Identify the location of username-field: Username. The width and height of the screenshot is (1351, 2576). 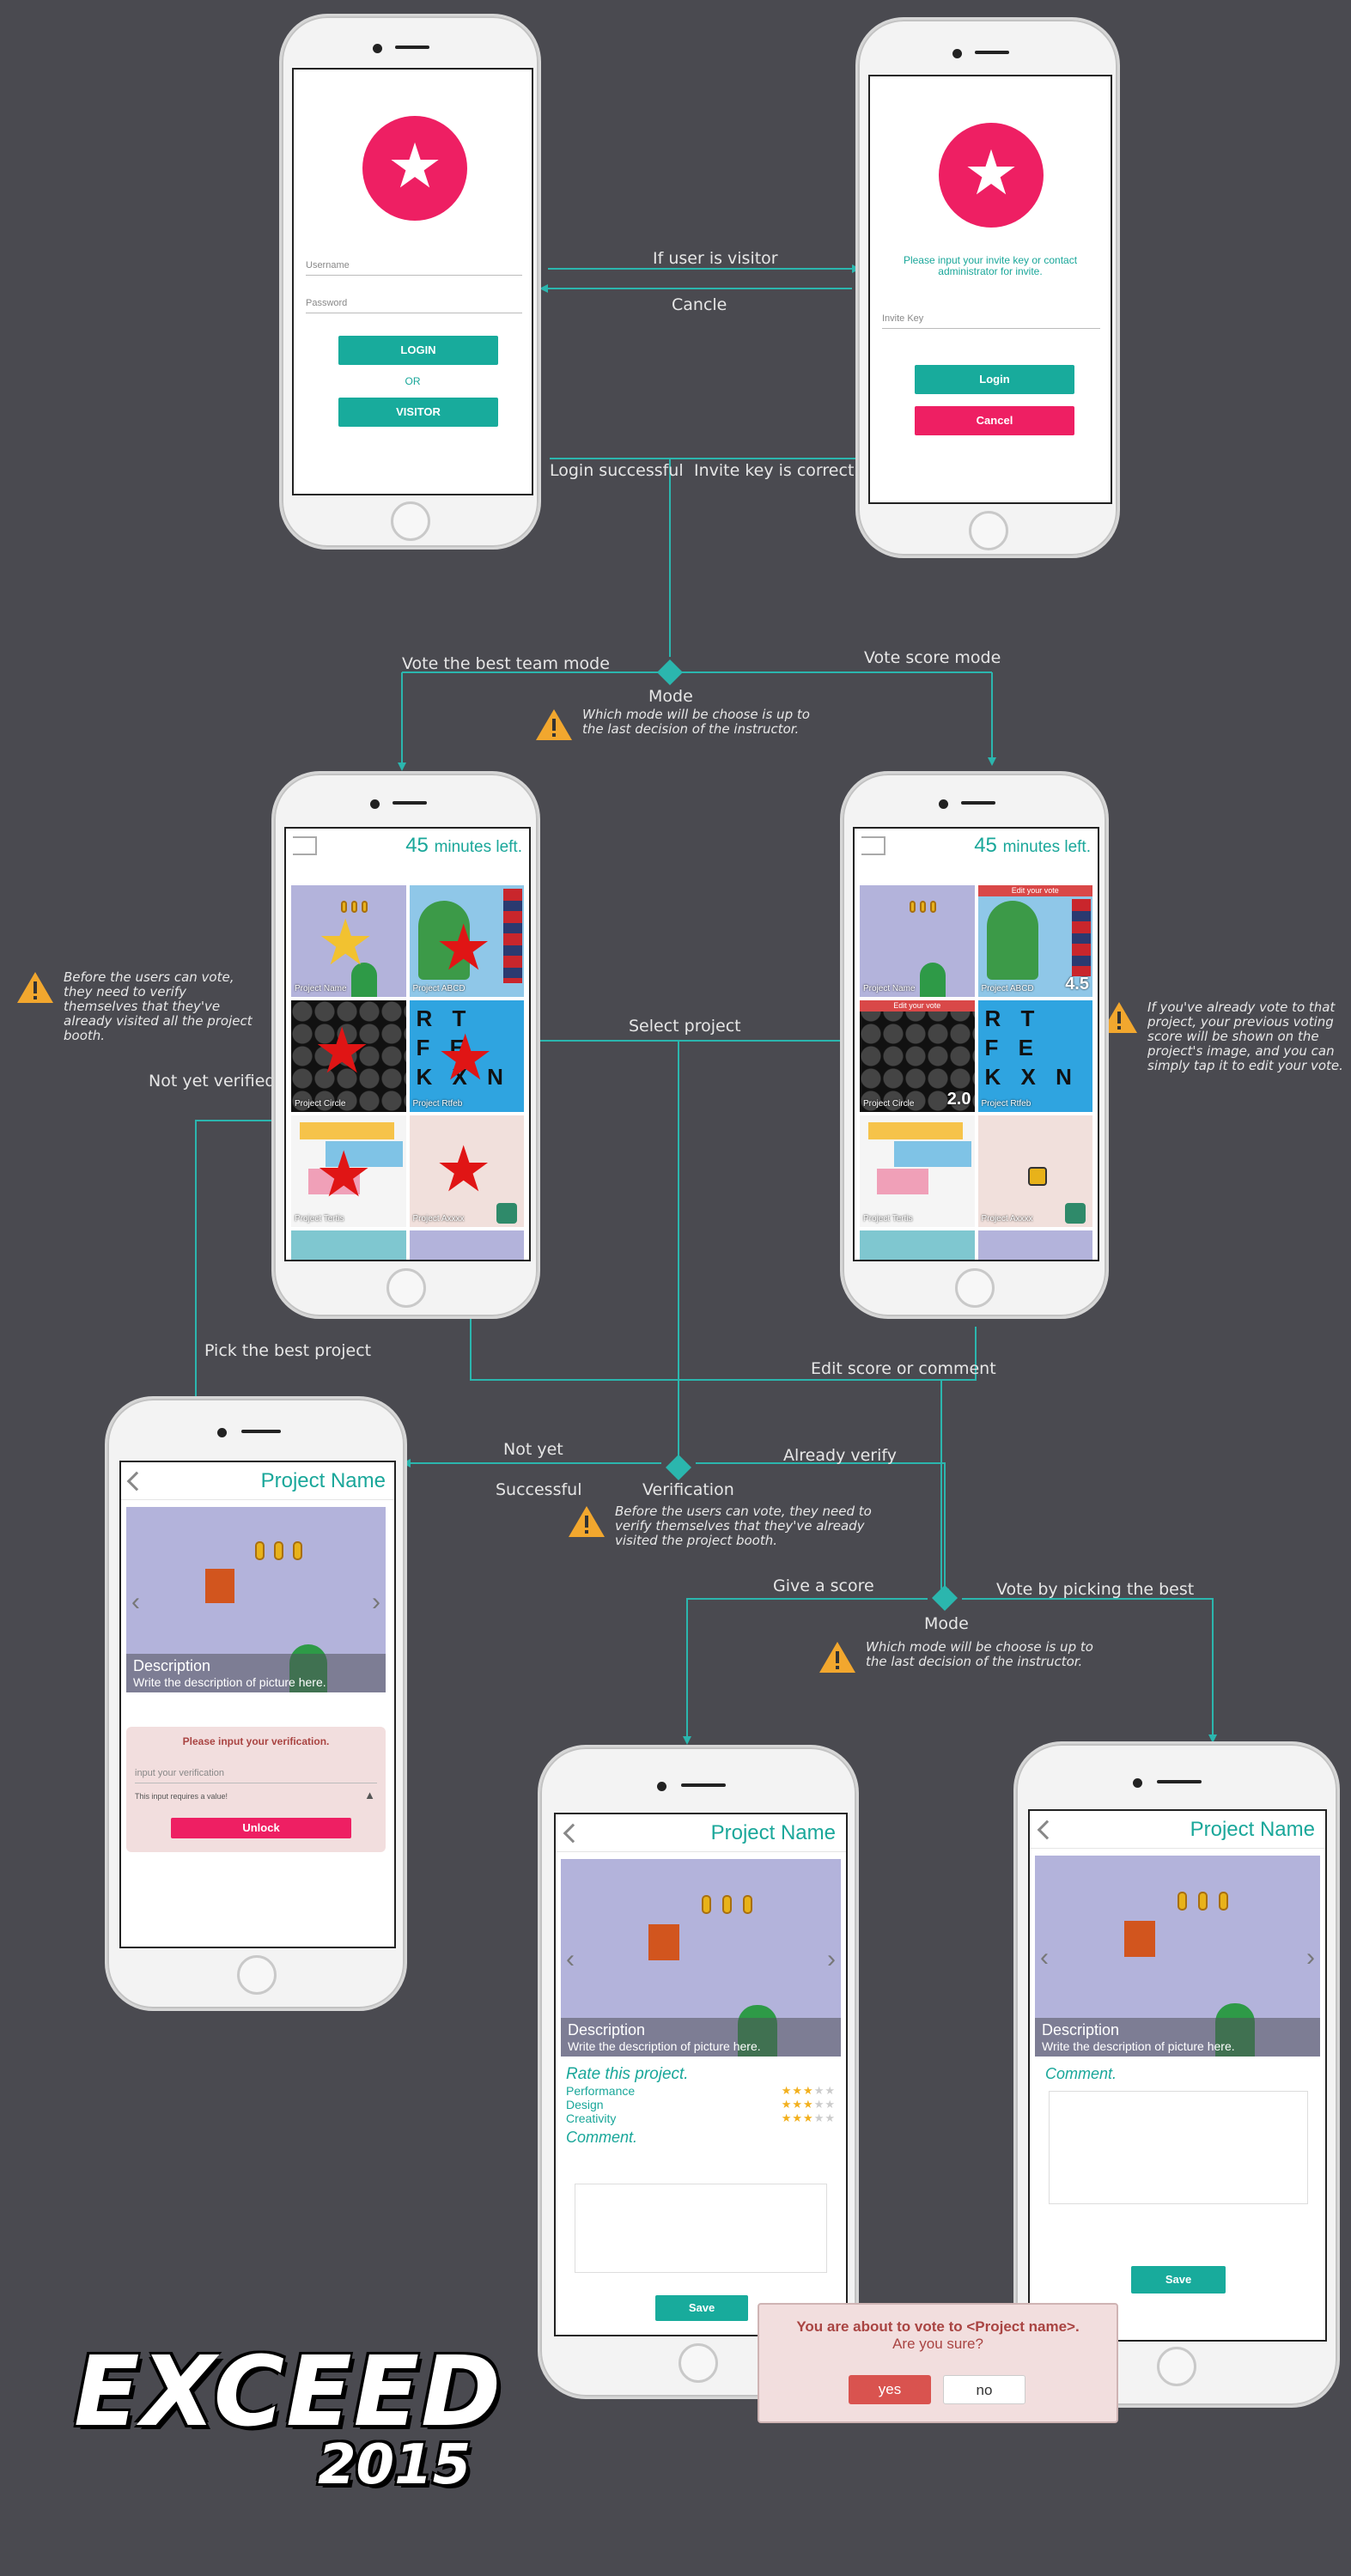
(414, 268).